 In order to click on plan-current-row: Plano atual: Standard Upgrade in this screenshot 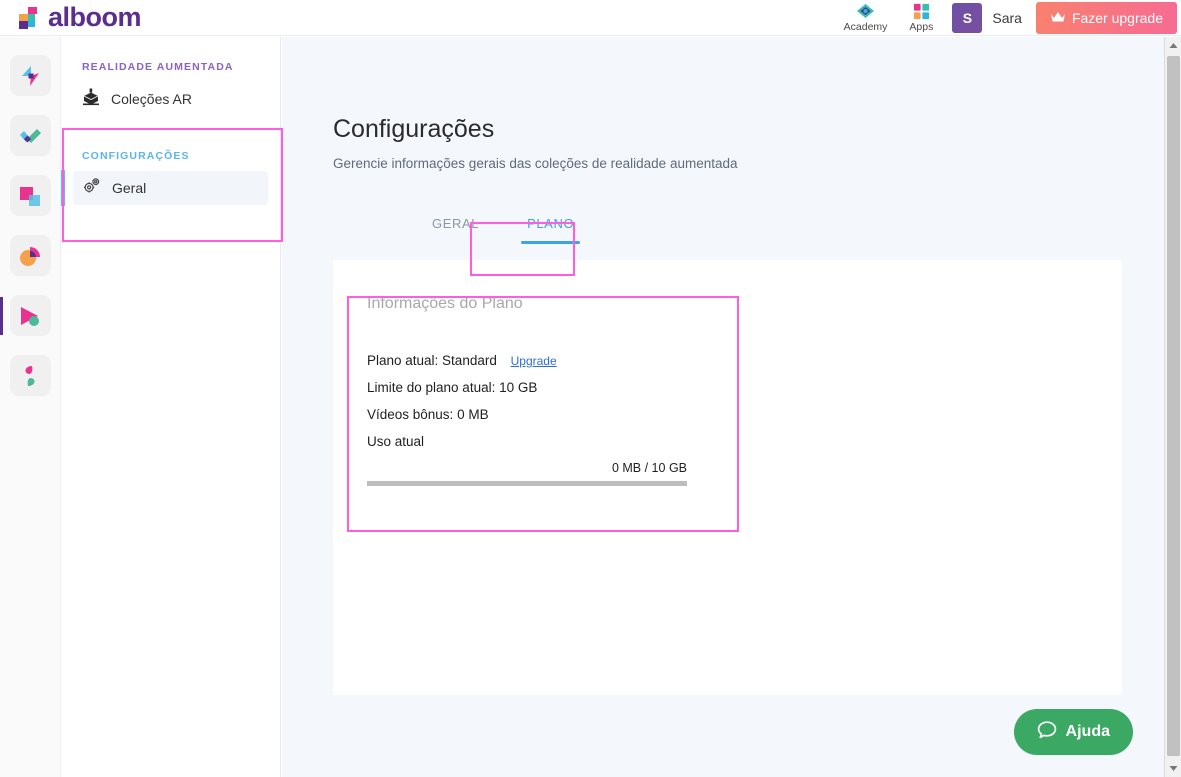, I will do `click(544, 360)`.